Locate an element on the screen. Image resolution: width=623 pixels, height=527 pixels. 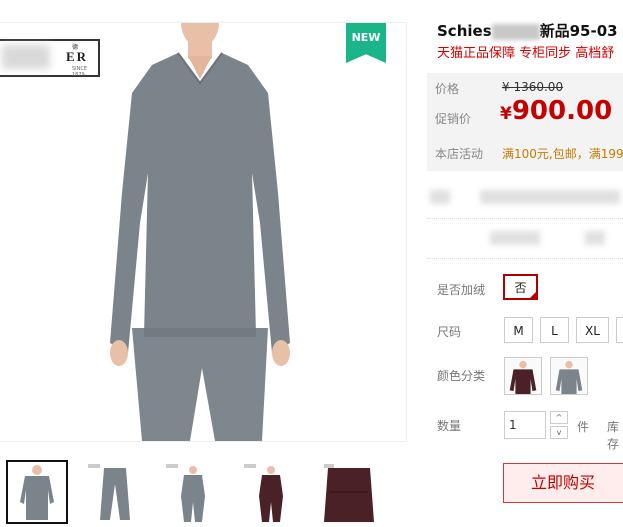
size-option-more is located at coordinates (619, 330).